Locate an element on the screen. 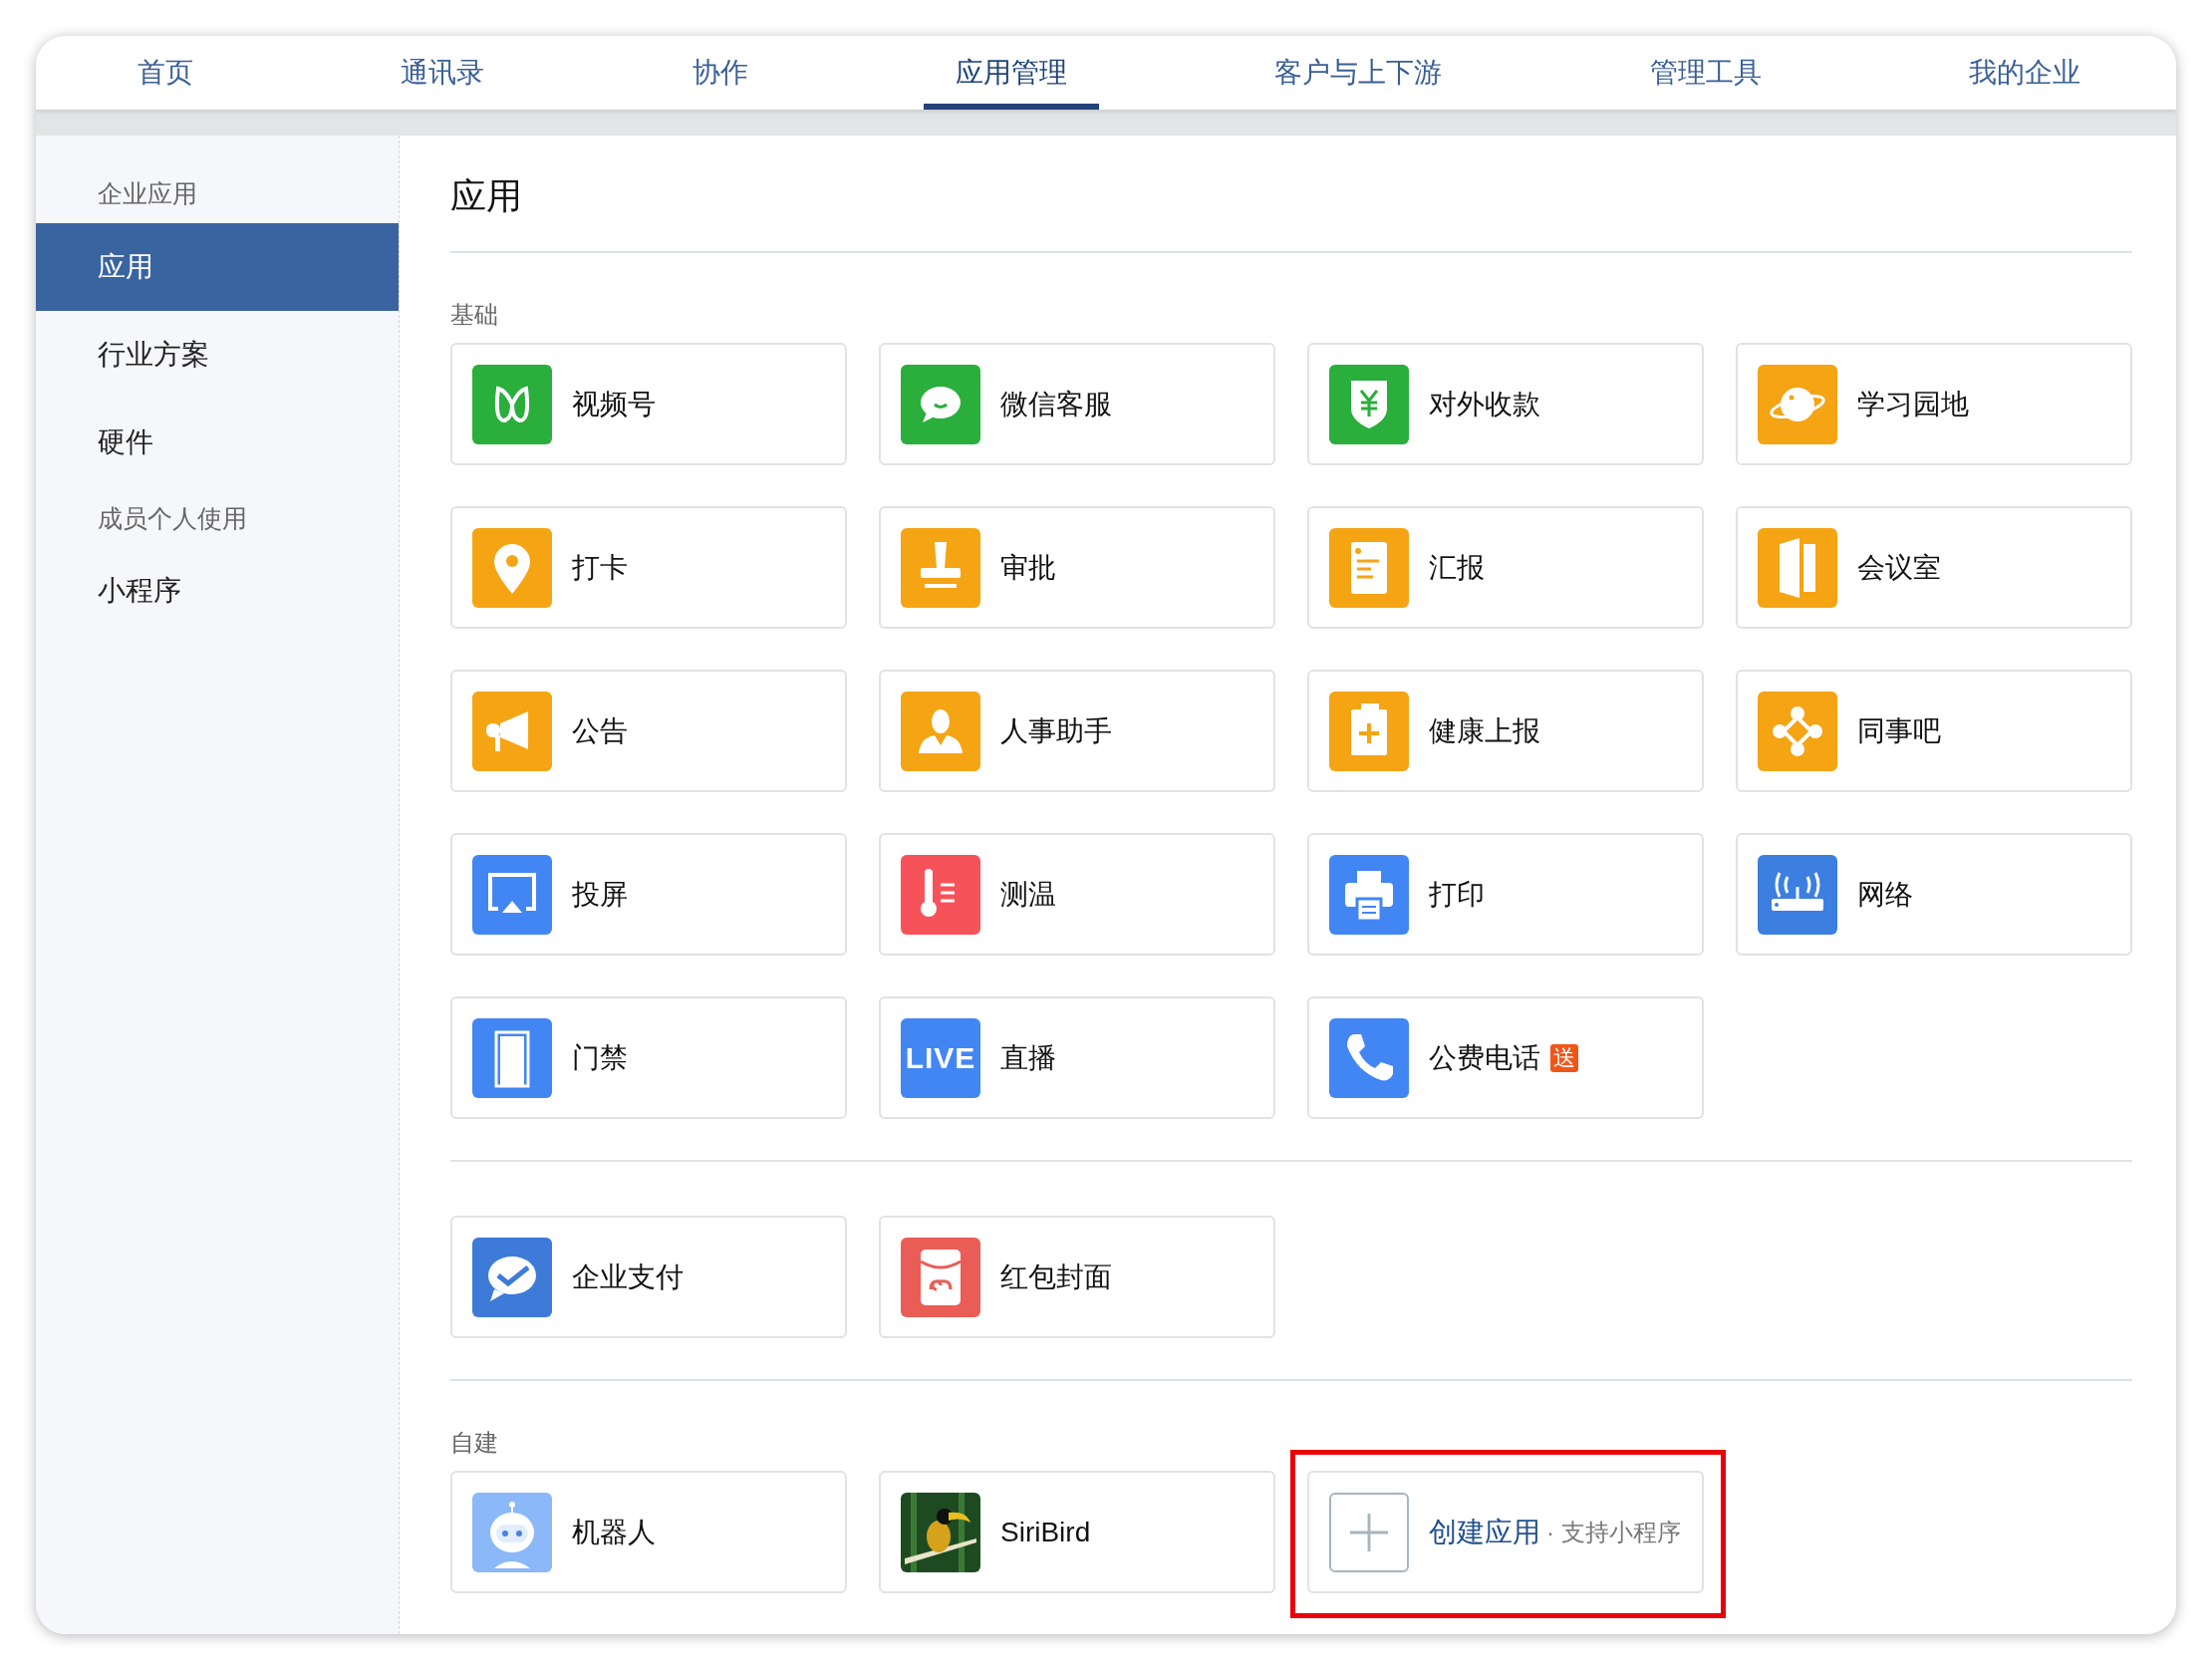  create-app-tile: 创建应用 · 支持小程序 is located at coordinates (1506, 1532).